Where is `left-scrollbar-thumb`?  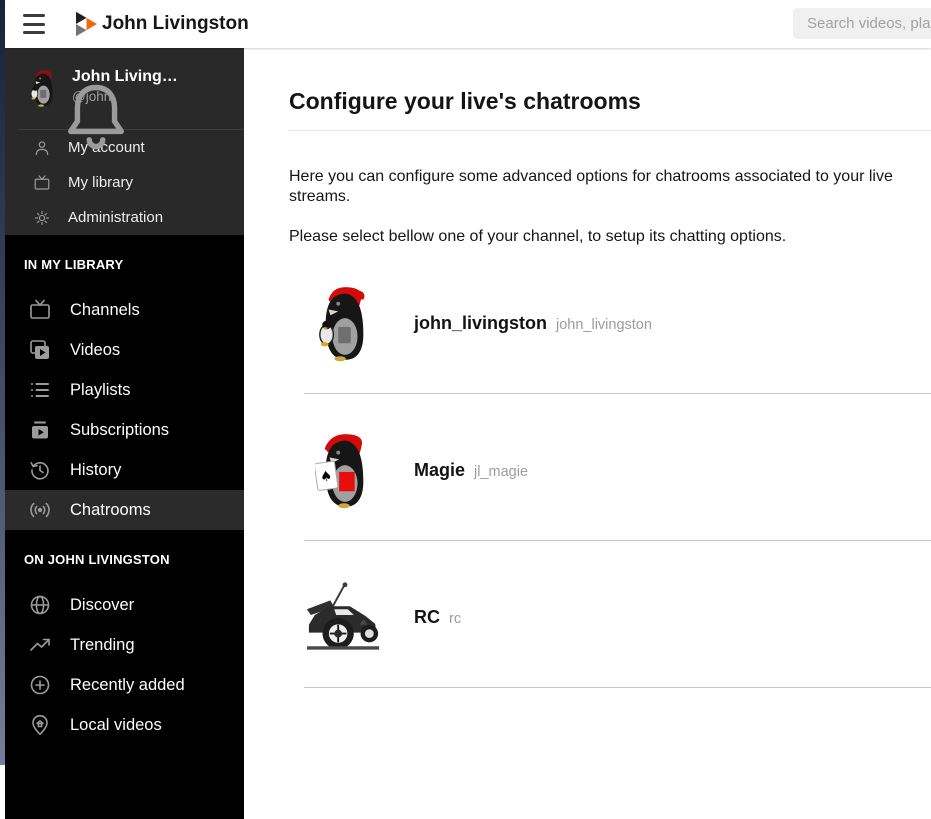
left-scrollbar-thumb is located at coordinates (2, 382).